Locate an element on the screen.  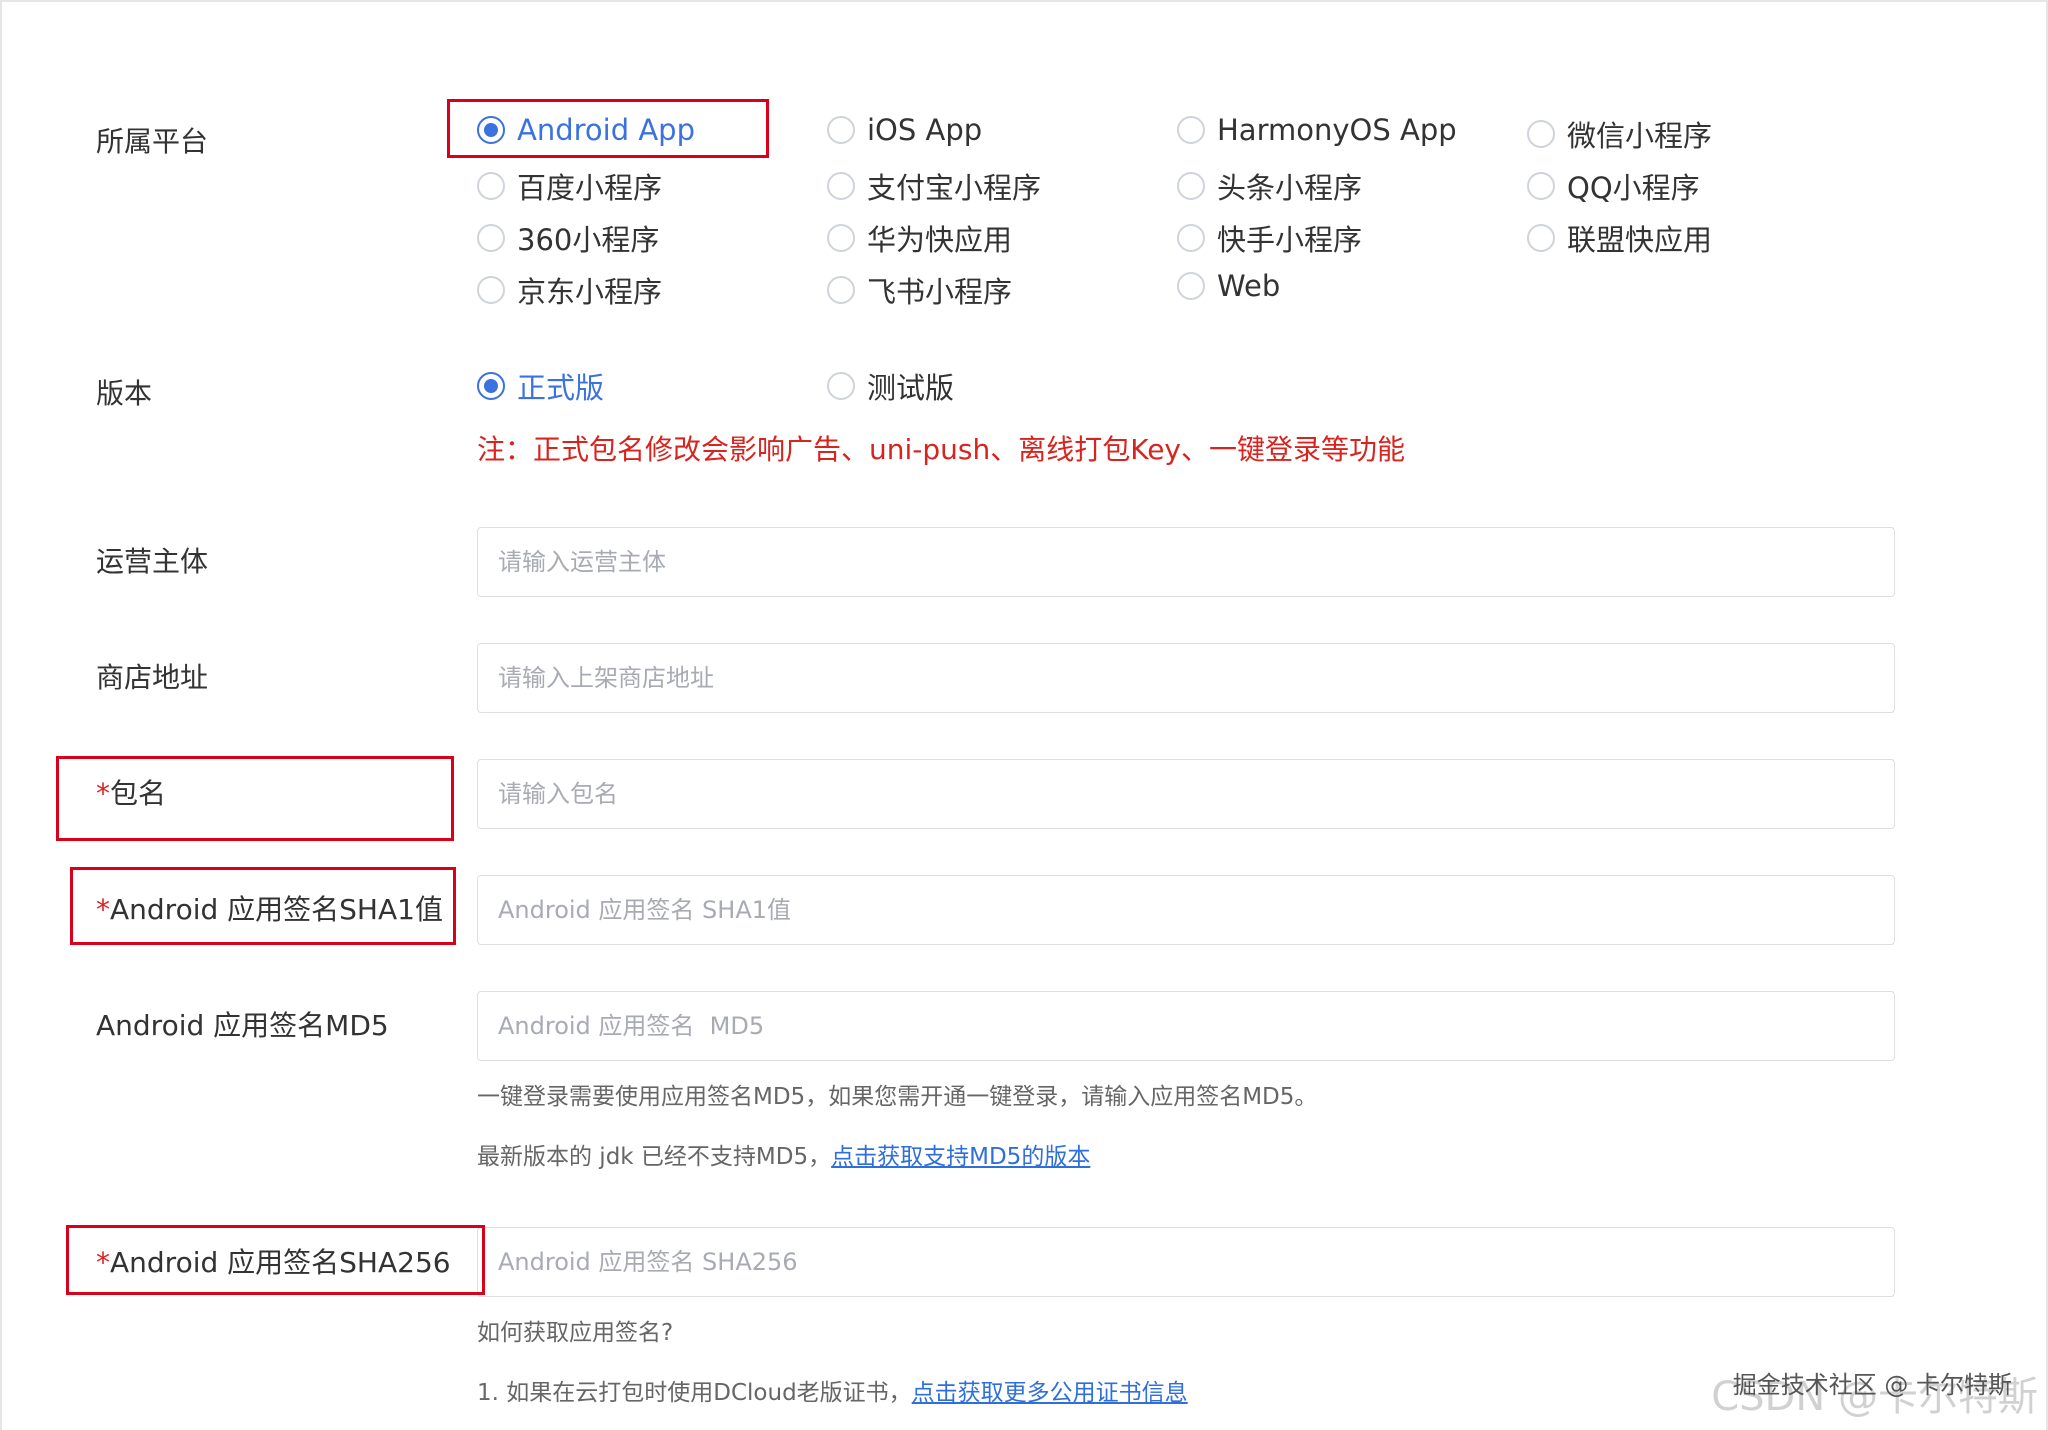
platform-option-jd-mini: 京东小程序 is located at coordinates (569, 290).